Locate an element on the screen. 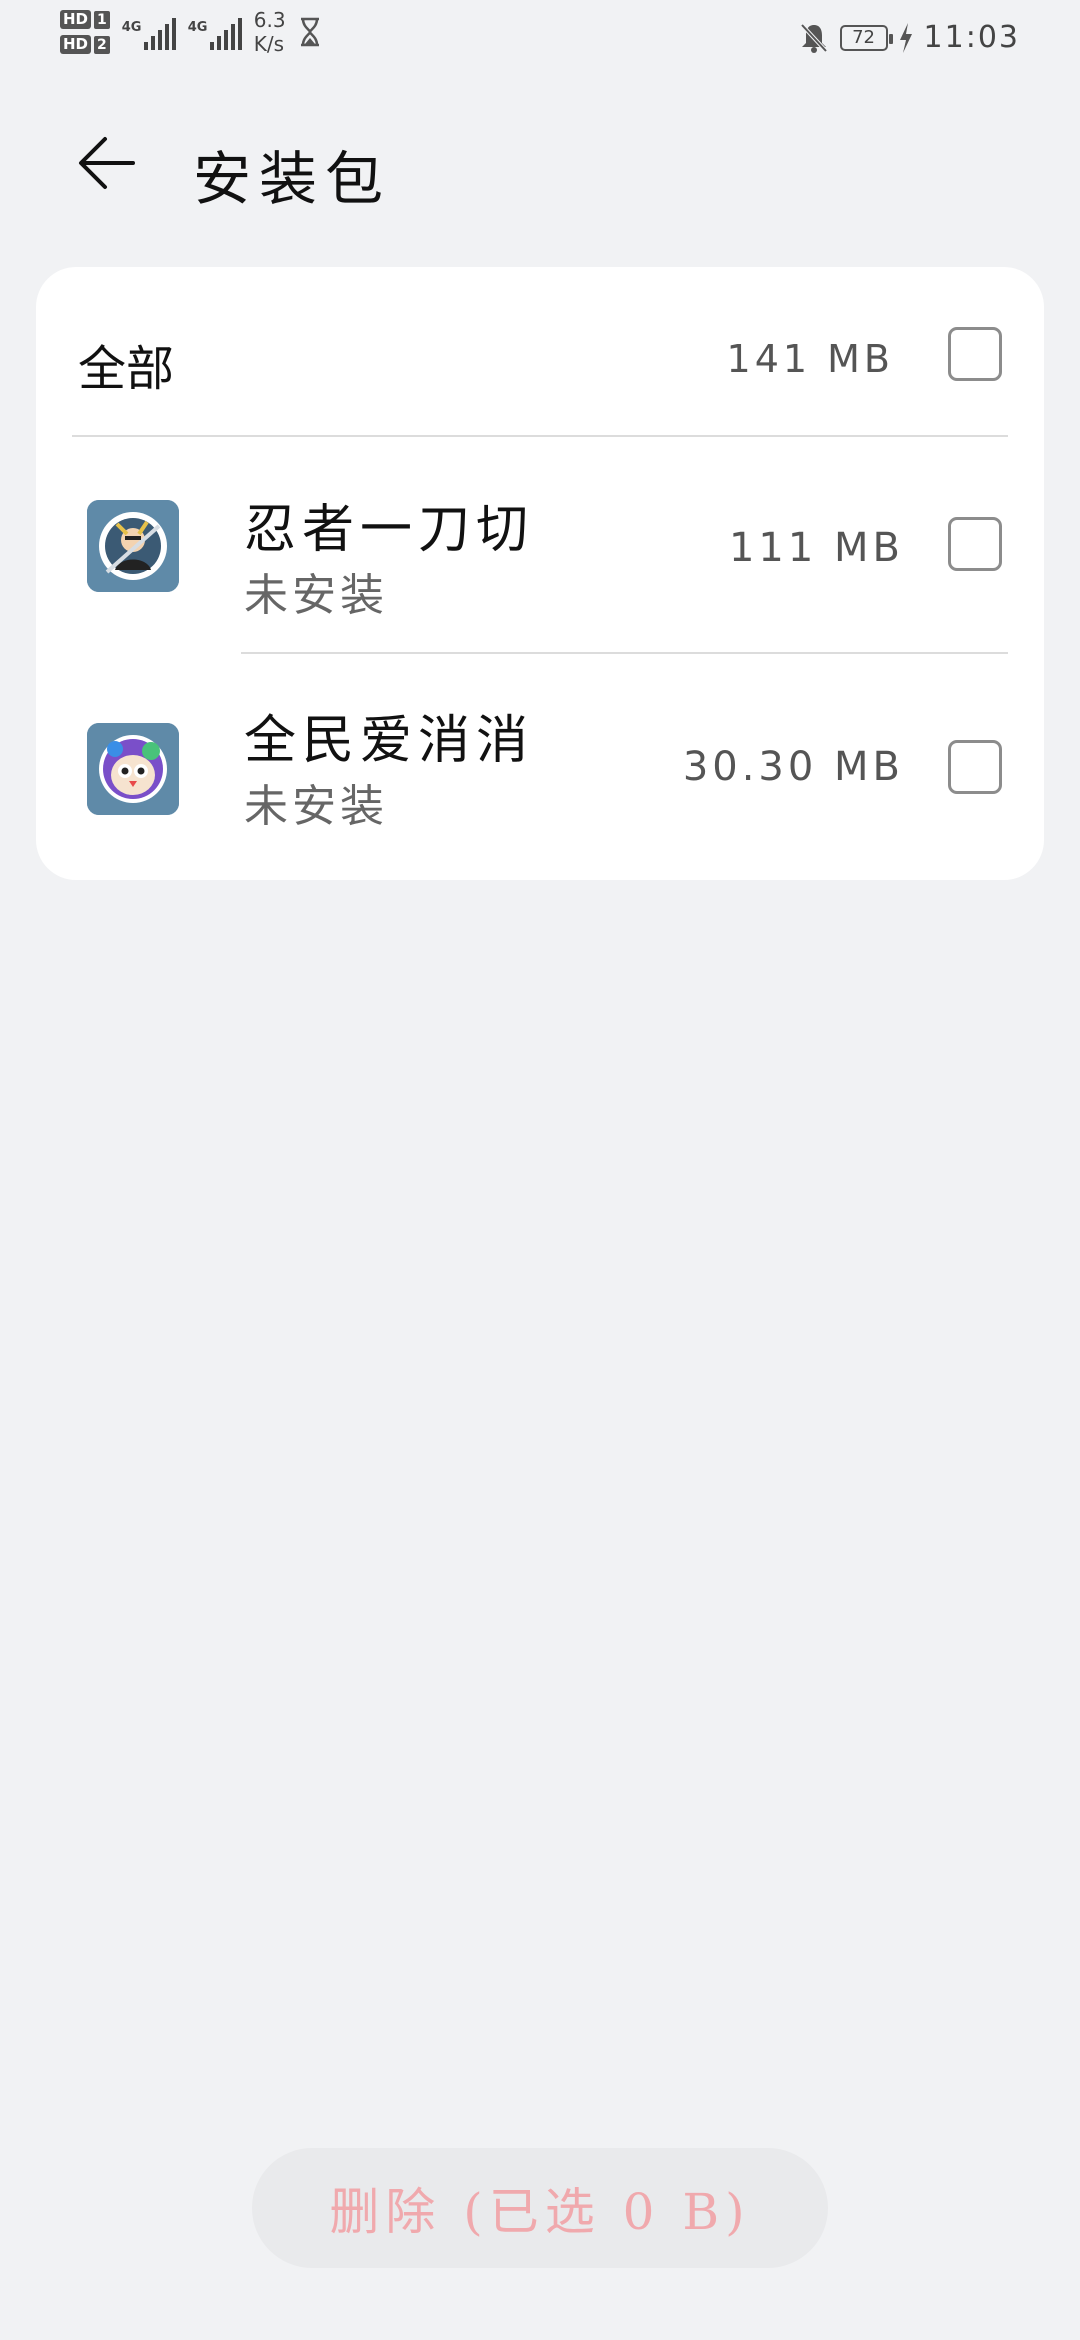 The image size is (1080, 2340). ninja-game-icon is located at coordinates (133, 546).